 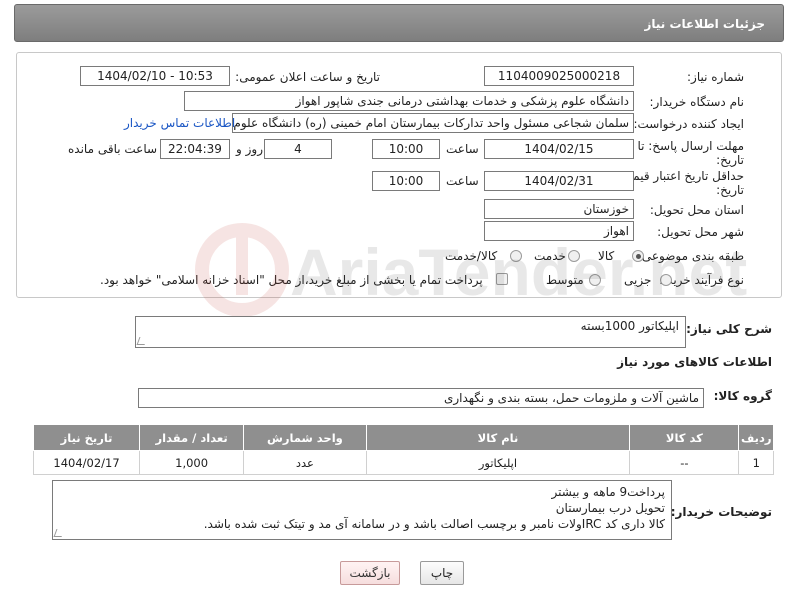 I want to click on buyer-notes-line-1: پرداخت9 ماهه و بیشتر, so click(x=608, y=492).